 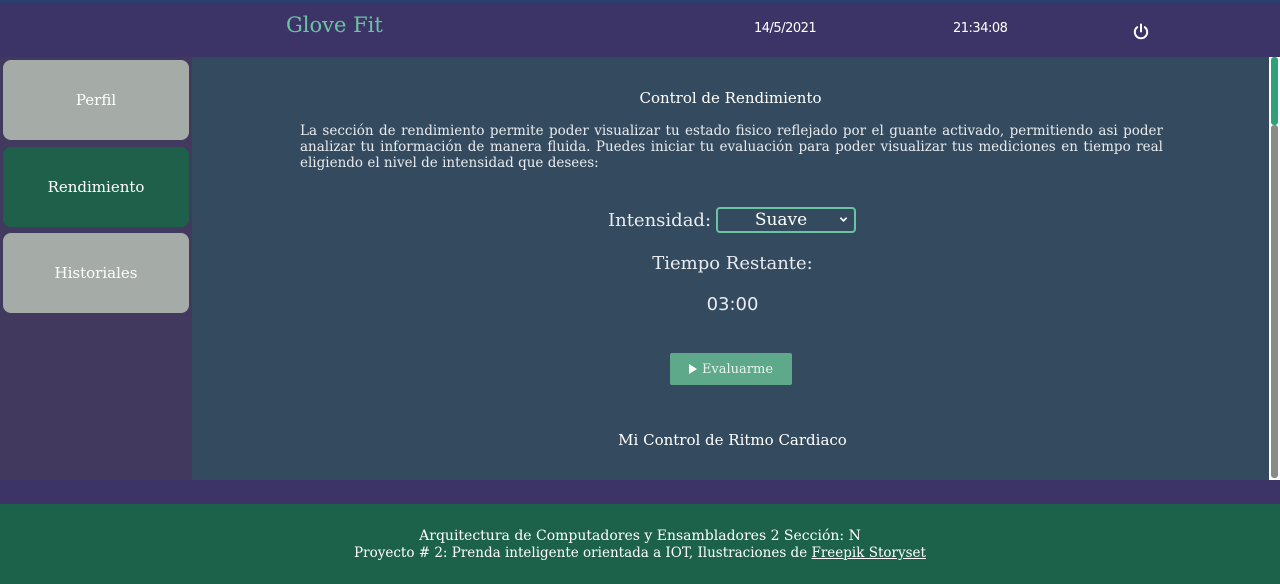 What do you see at coordinates (1141, 32) in the screenshot?
I see `power-icon` at bounding box center [1141, 32].